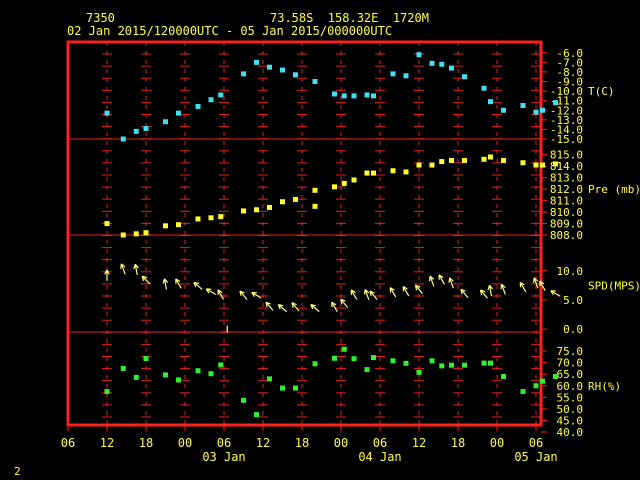  Describe the element at coordinates (614, 189) in the screenshot. I see `axis-label-pressure: Pre (mb)` at that location.